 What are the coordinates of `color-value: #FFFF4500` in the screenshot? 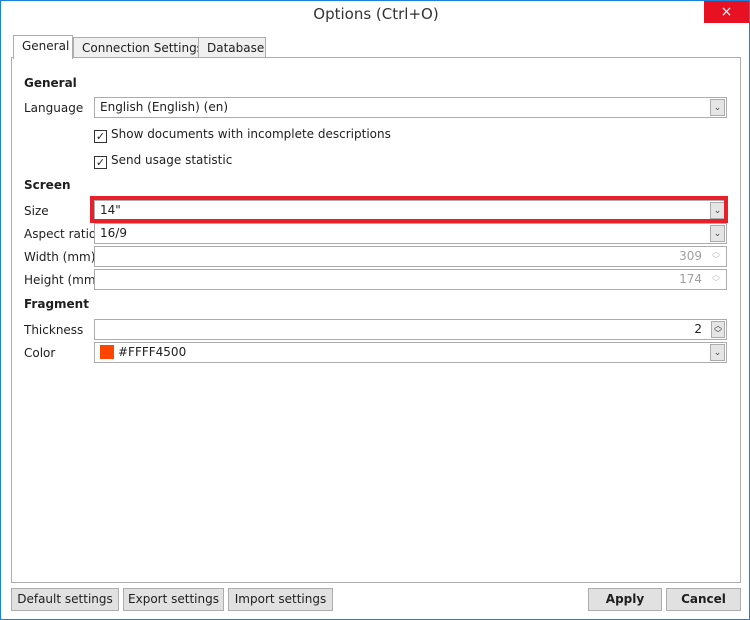 It's located at (152, 352).